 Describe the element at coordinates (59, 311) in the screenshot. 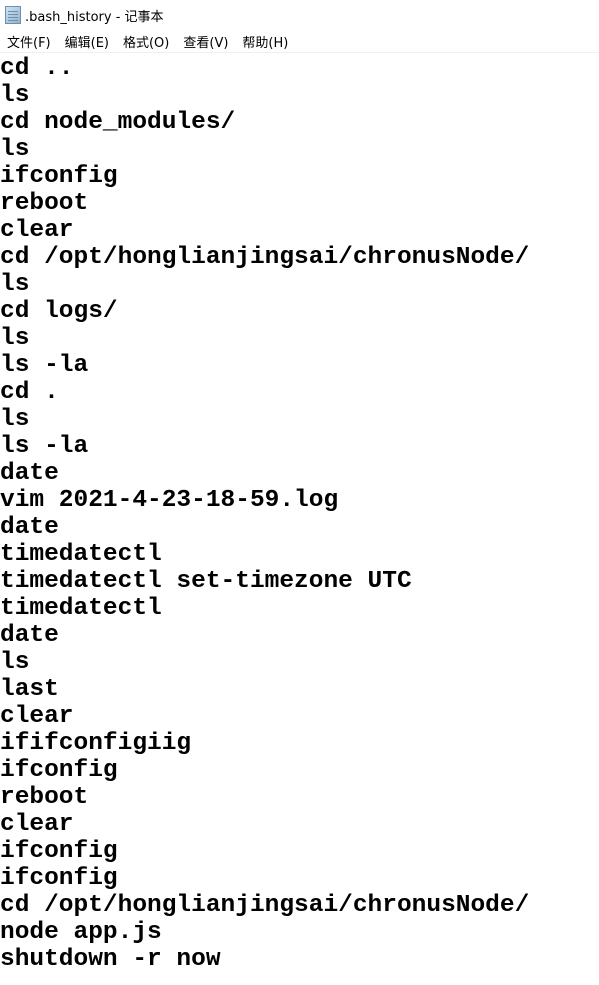

I see `text-line: cd logs/` at that location.